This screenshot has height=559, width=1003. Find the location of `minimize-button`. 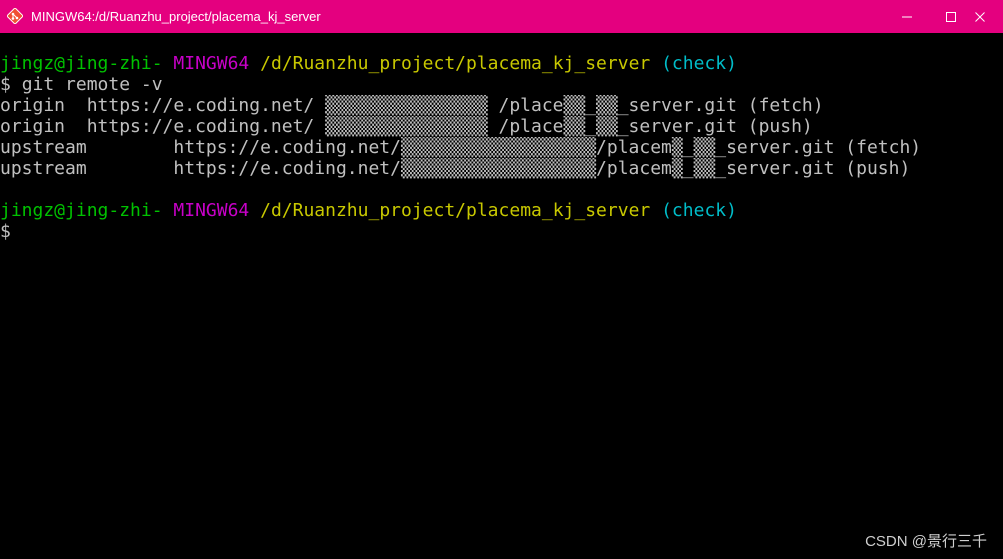

minimize-button is located at coordinates (907, 16).